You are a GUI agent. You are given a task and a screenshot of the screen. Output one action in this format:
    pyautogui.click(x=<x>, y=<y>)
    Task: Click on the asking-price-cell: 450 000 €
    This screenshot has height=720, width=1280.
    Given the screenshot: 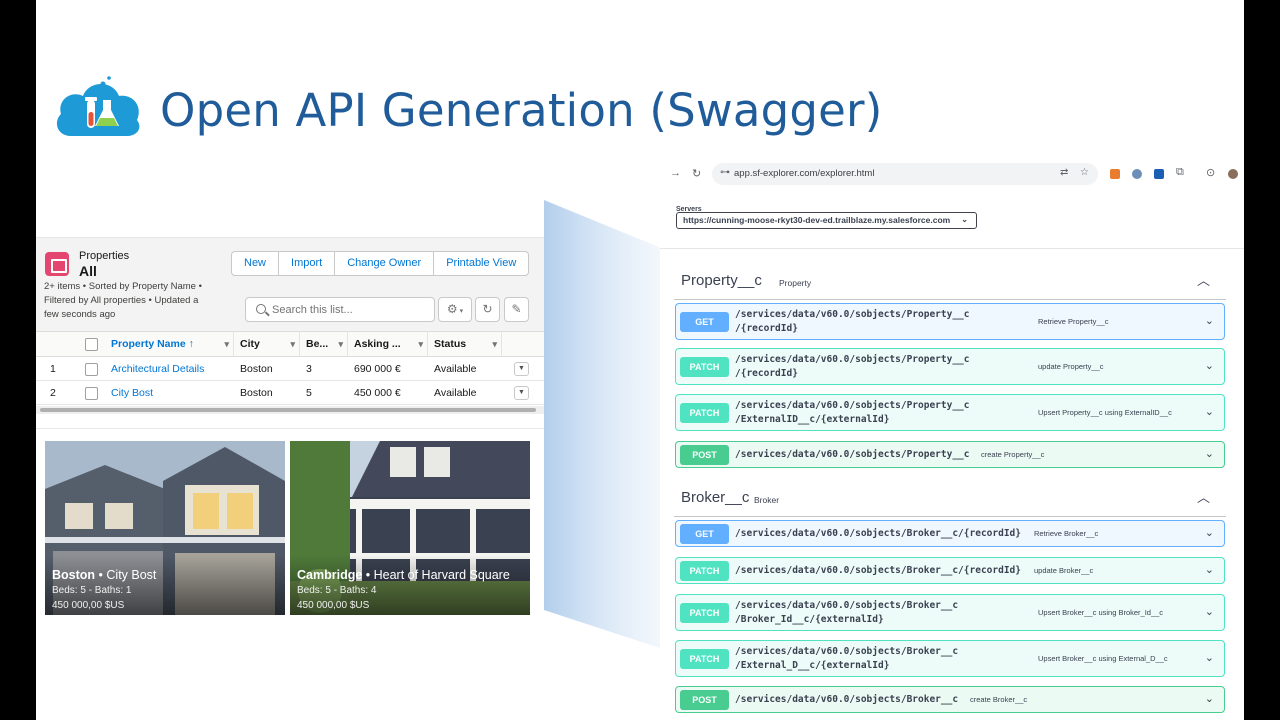 What is the action you would take?
    pyautogui.click(x=377, y=393)
    